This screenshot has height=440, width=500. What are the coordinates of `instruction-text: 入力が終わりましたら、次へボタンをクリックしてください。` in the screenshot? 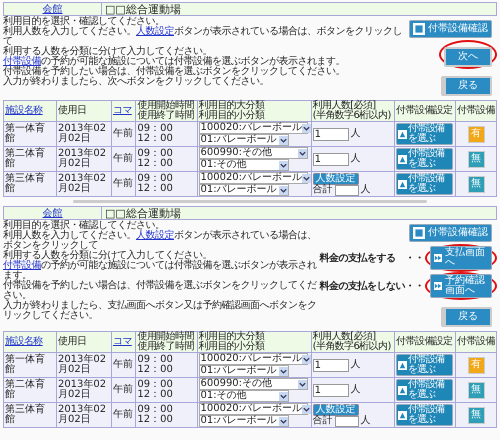 It's located at (136, 82).